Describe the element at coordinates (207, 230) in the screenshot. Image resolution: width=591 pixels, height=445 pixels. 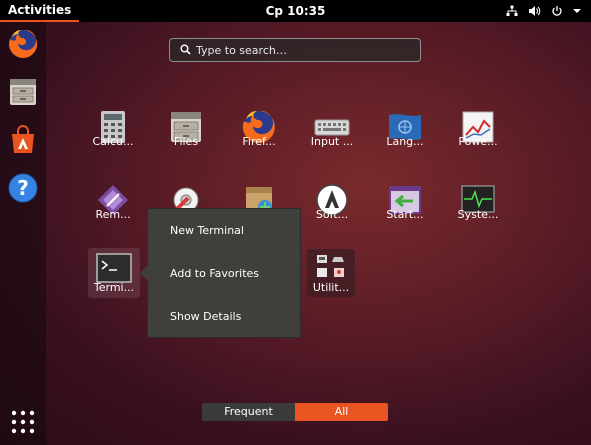
I see `menu-item-new-terminal: New Terminal` at that location.